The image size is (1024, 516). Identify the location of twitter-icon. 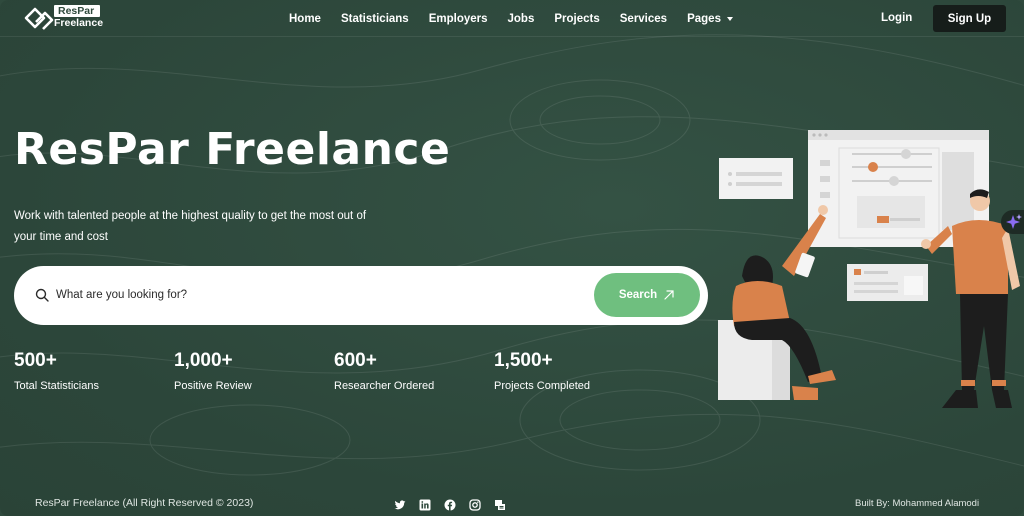
(400, 504).